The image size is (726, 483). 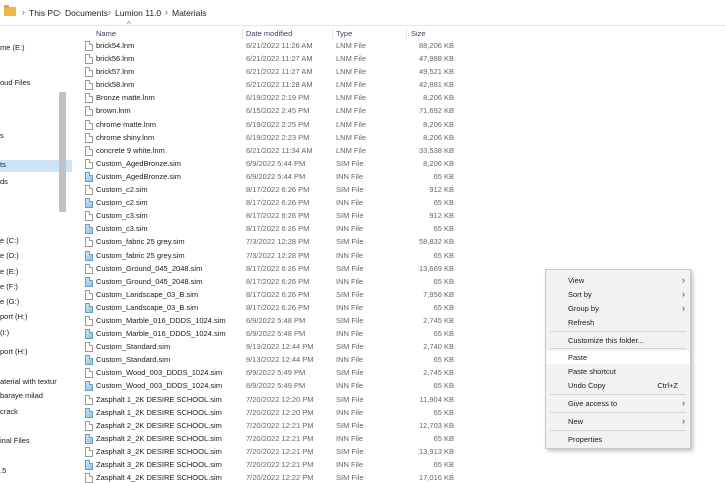 What do you see at coordinates (189, 13) in the screenshot?
I see `breadcrumb-materials: Materials` at bounding box center [189, 13].